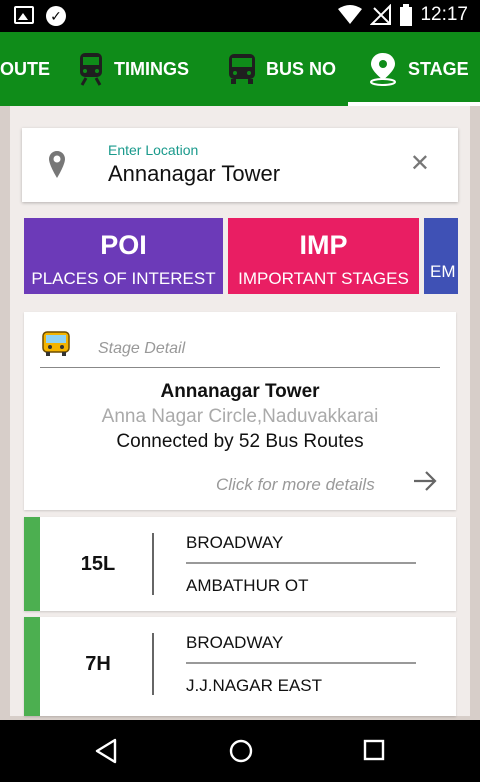  I want to click on clock: 12:17, so click(444, 14).